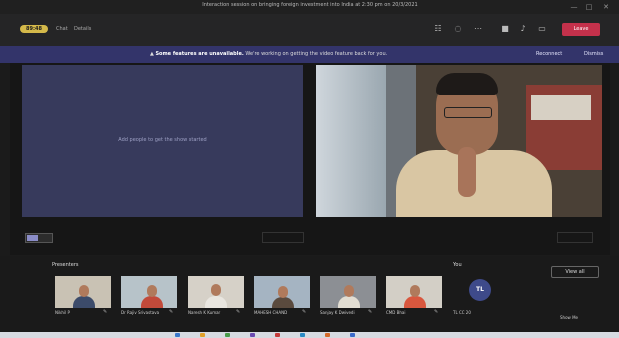 The height and width of the screenshot is (338, 619). Describe the element at coordinates (458, 29) in the screenshot. I see `chat-bubble-icon: ◌` at that location.